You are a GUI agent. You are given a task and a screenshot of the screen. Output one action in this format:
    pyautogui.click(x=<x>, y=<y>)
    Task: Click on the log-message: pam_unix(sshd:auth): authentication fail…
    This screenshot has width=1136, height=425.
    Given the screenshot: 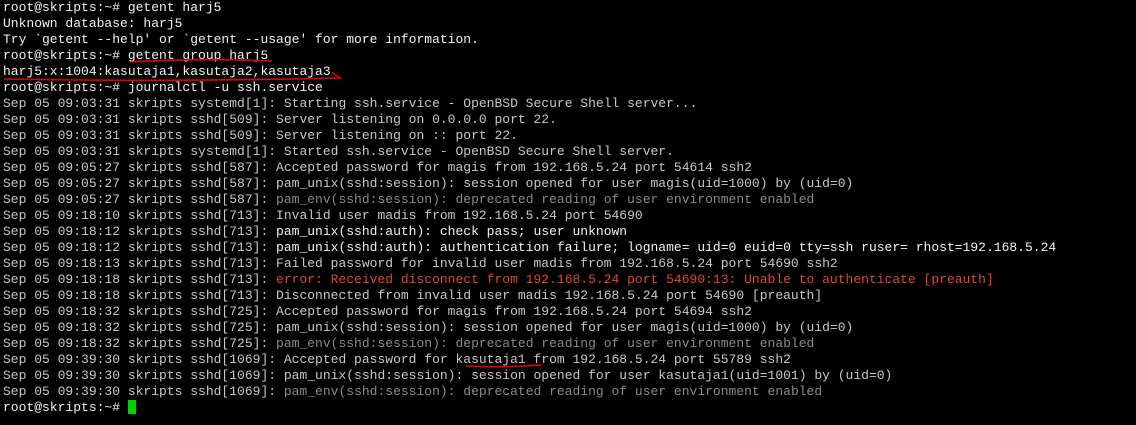 What is the action you would take?
    pyautogui.click(x=666, y=247)
    